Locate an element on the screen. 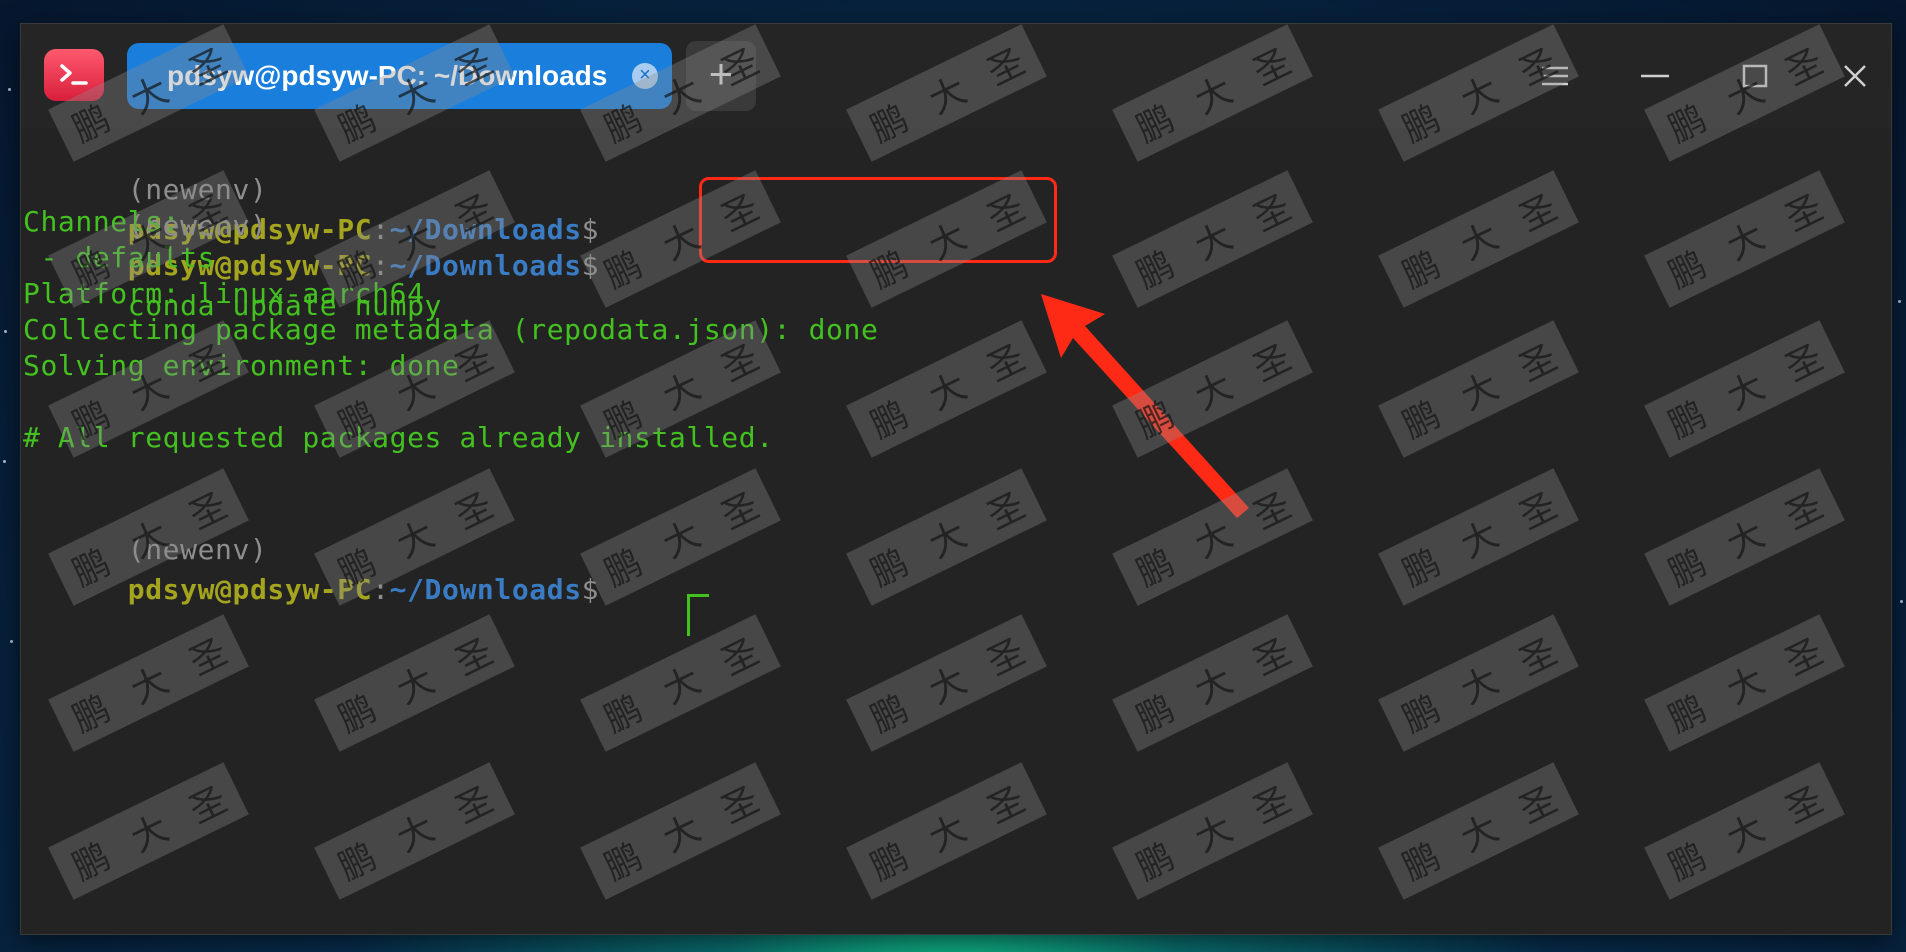 The width and height of the screenshot is (1906, 952). minimize-icon is located at coordinates (1655, 76).